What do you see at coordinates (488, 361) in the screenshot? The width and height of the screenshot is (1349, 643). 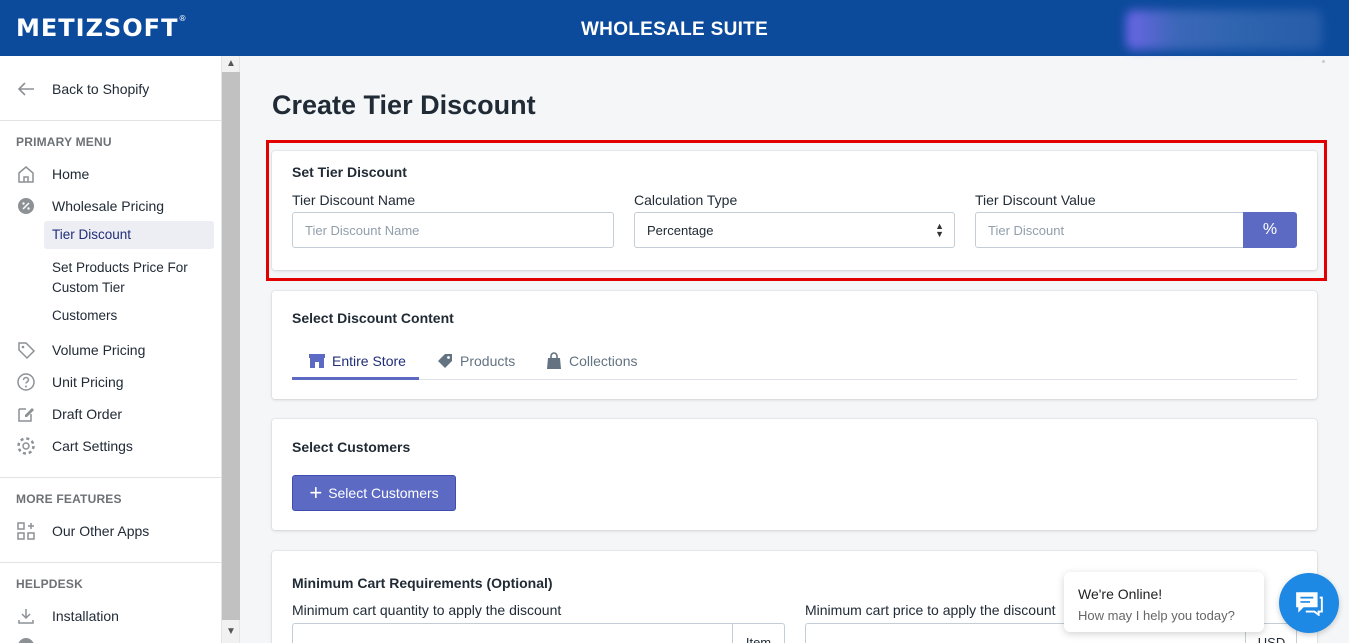 I see `tab-label: Products` at bounding box center [488, 361].